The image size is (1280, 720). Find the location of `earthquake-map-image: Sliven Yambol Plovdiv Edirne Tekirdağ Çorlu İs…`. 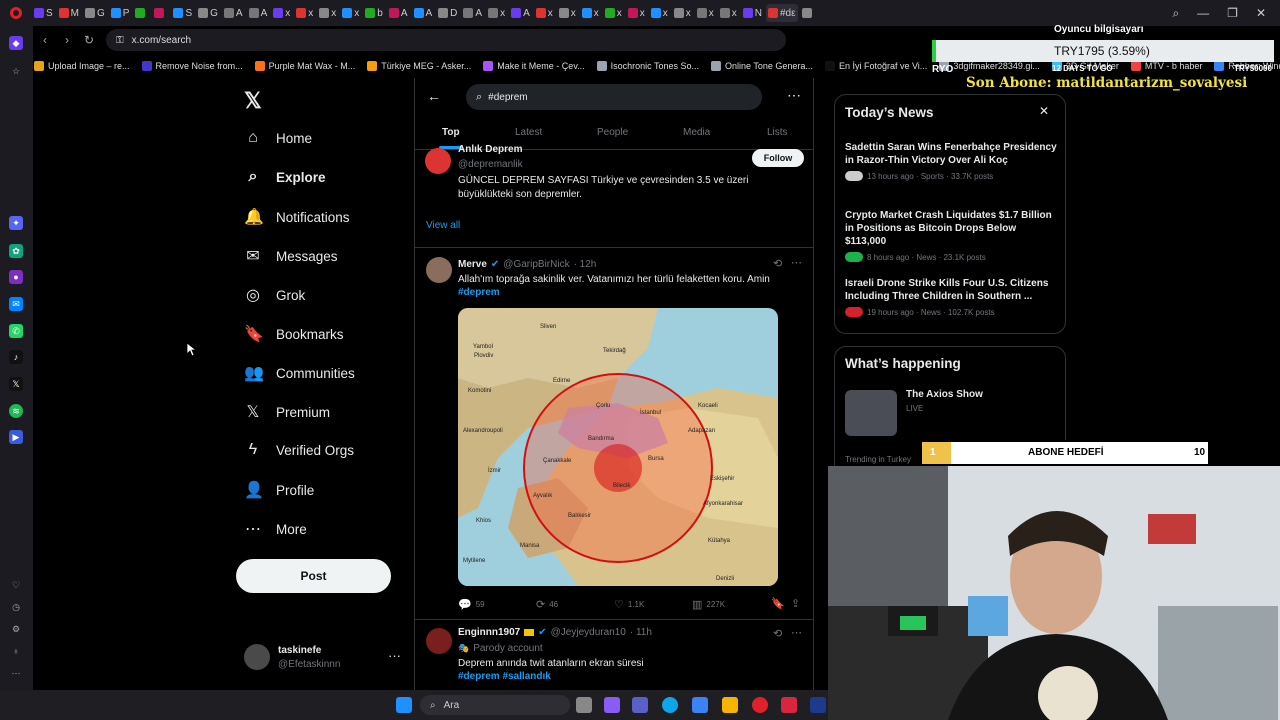

earthquake-map-image: Sliven Yambol Plovdiv Edirne Tekirdağ Çorlu İs… is located at coordinates (618, 447).